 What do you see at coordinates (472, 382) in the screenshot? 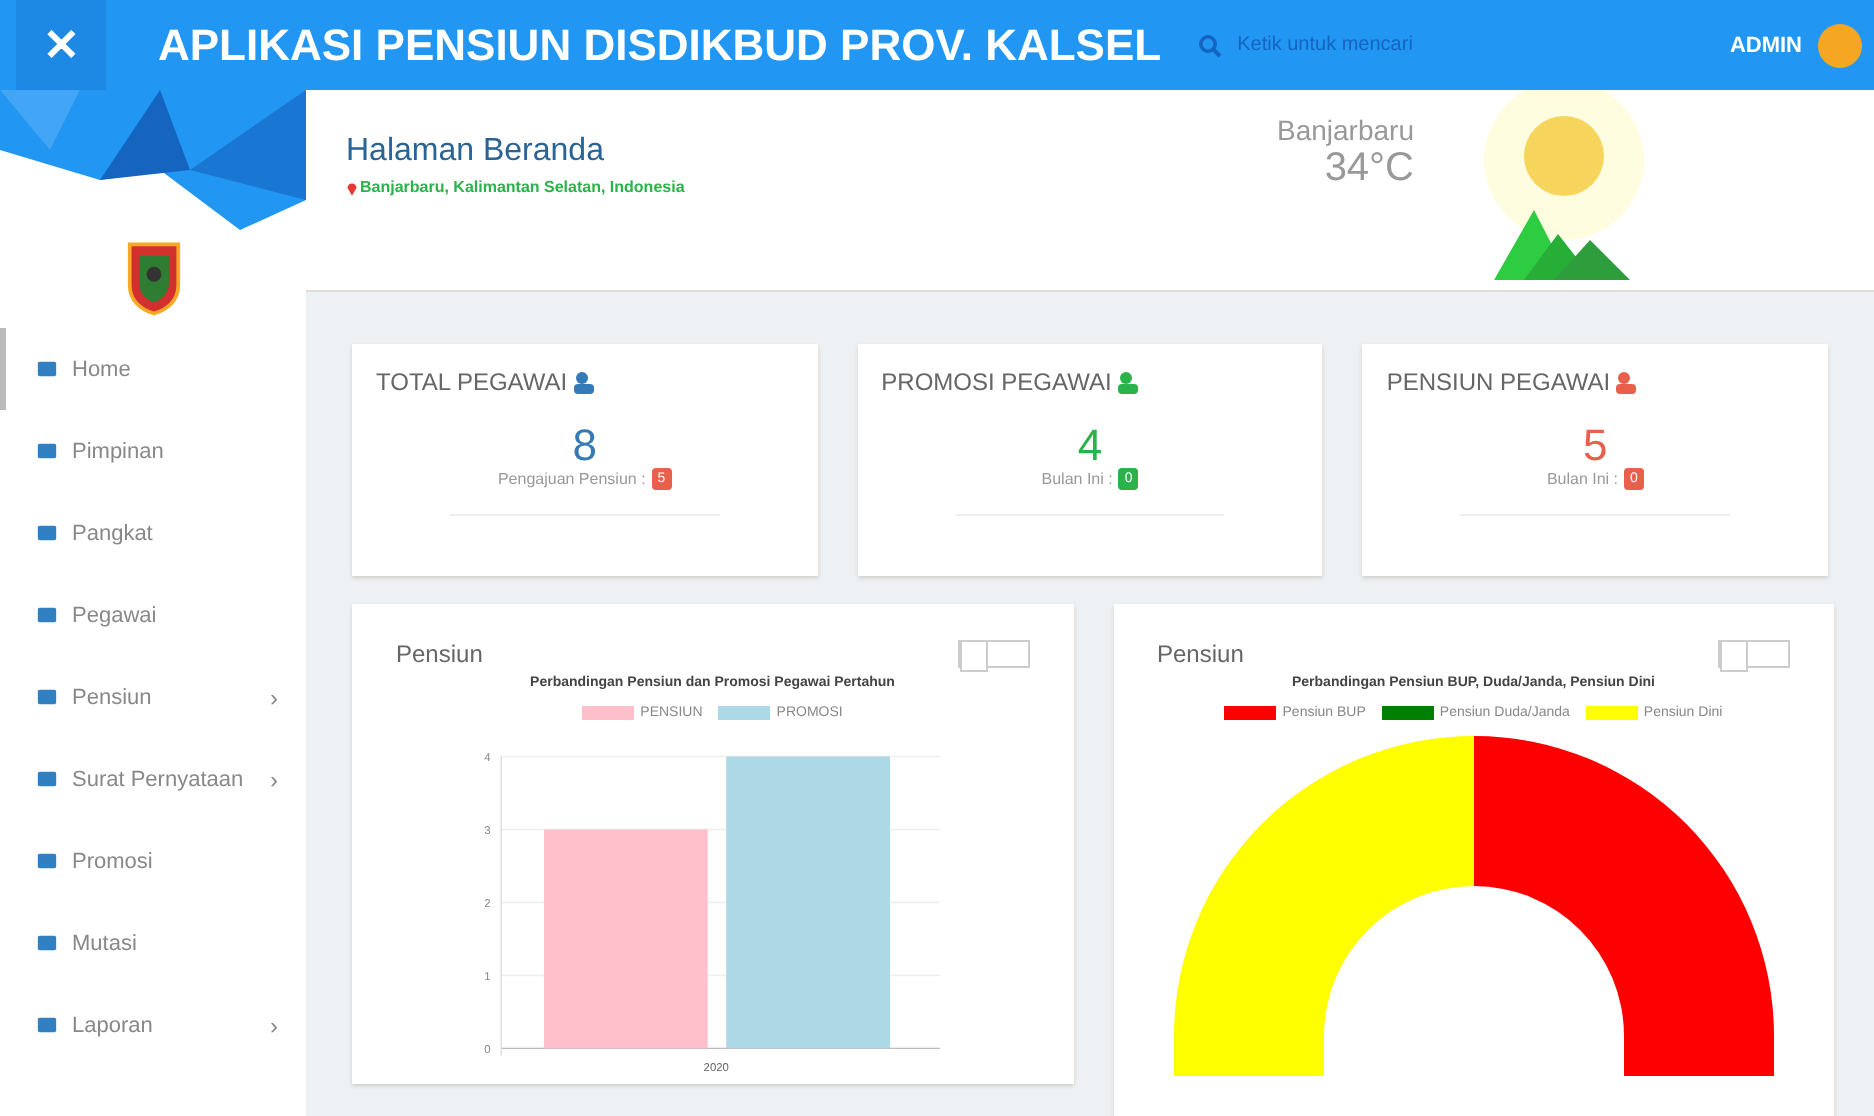
I see `card-title: TOTAL PEGAWAI` at bounding box center [472, 382].